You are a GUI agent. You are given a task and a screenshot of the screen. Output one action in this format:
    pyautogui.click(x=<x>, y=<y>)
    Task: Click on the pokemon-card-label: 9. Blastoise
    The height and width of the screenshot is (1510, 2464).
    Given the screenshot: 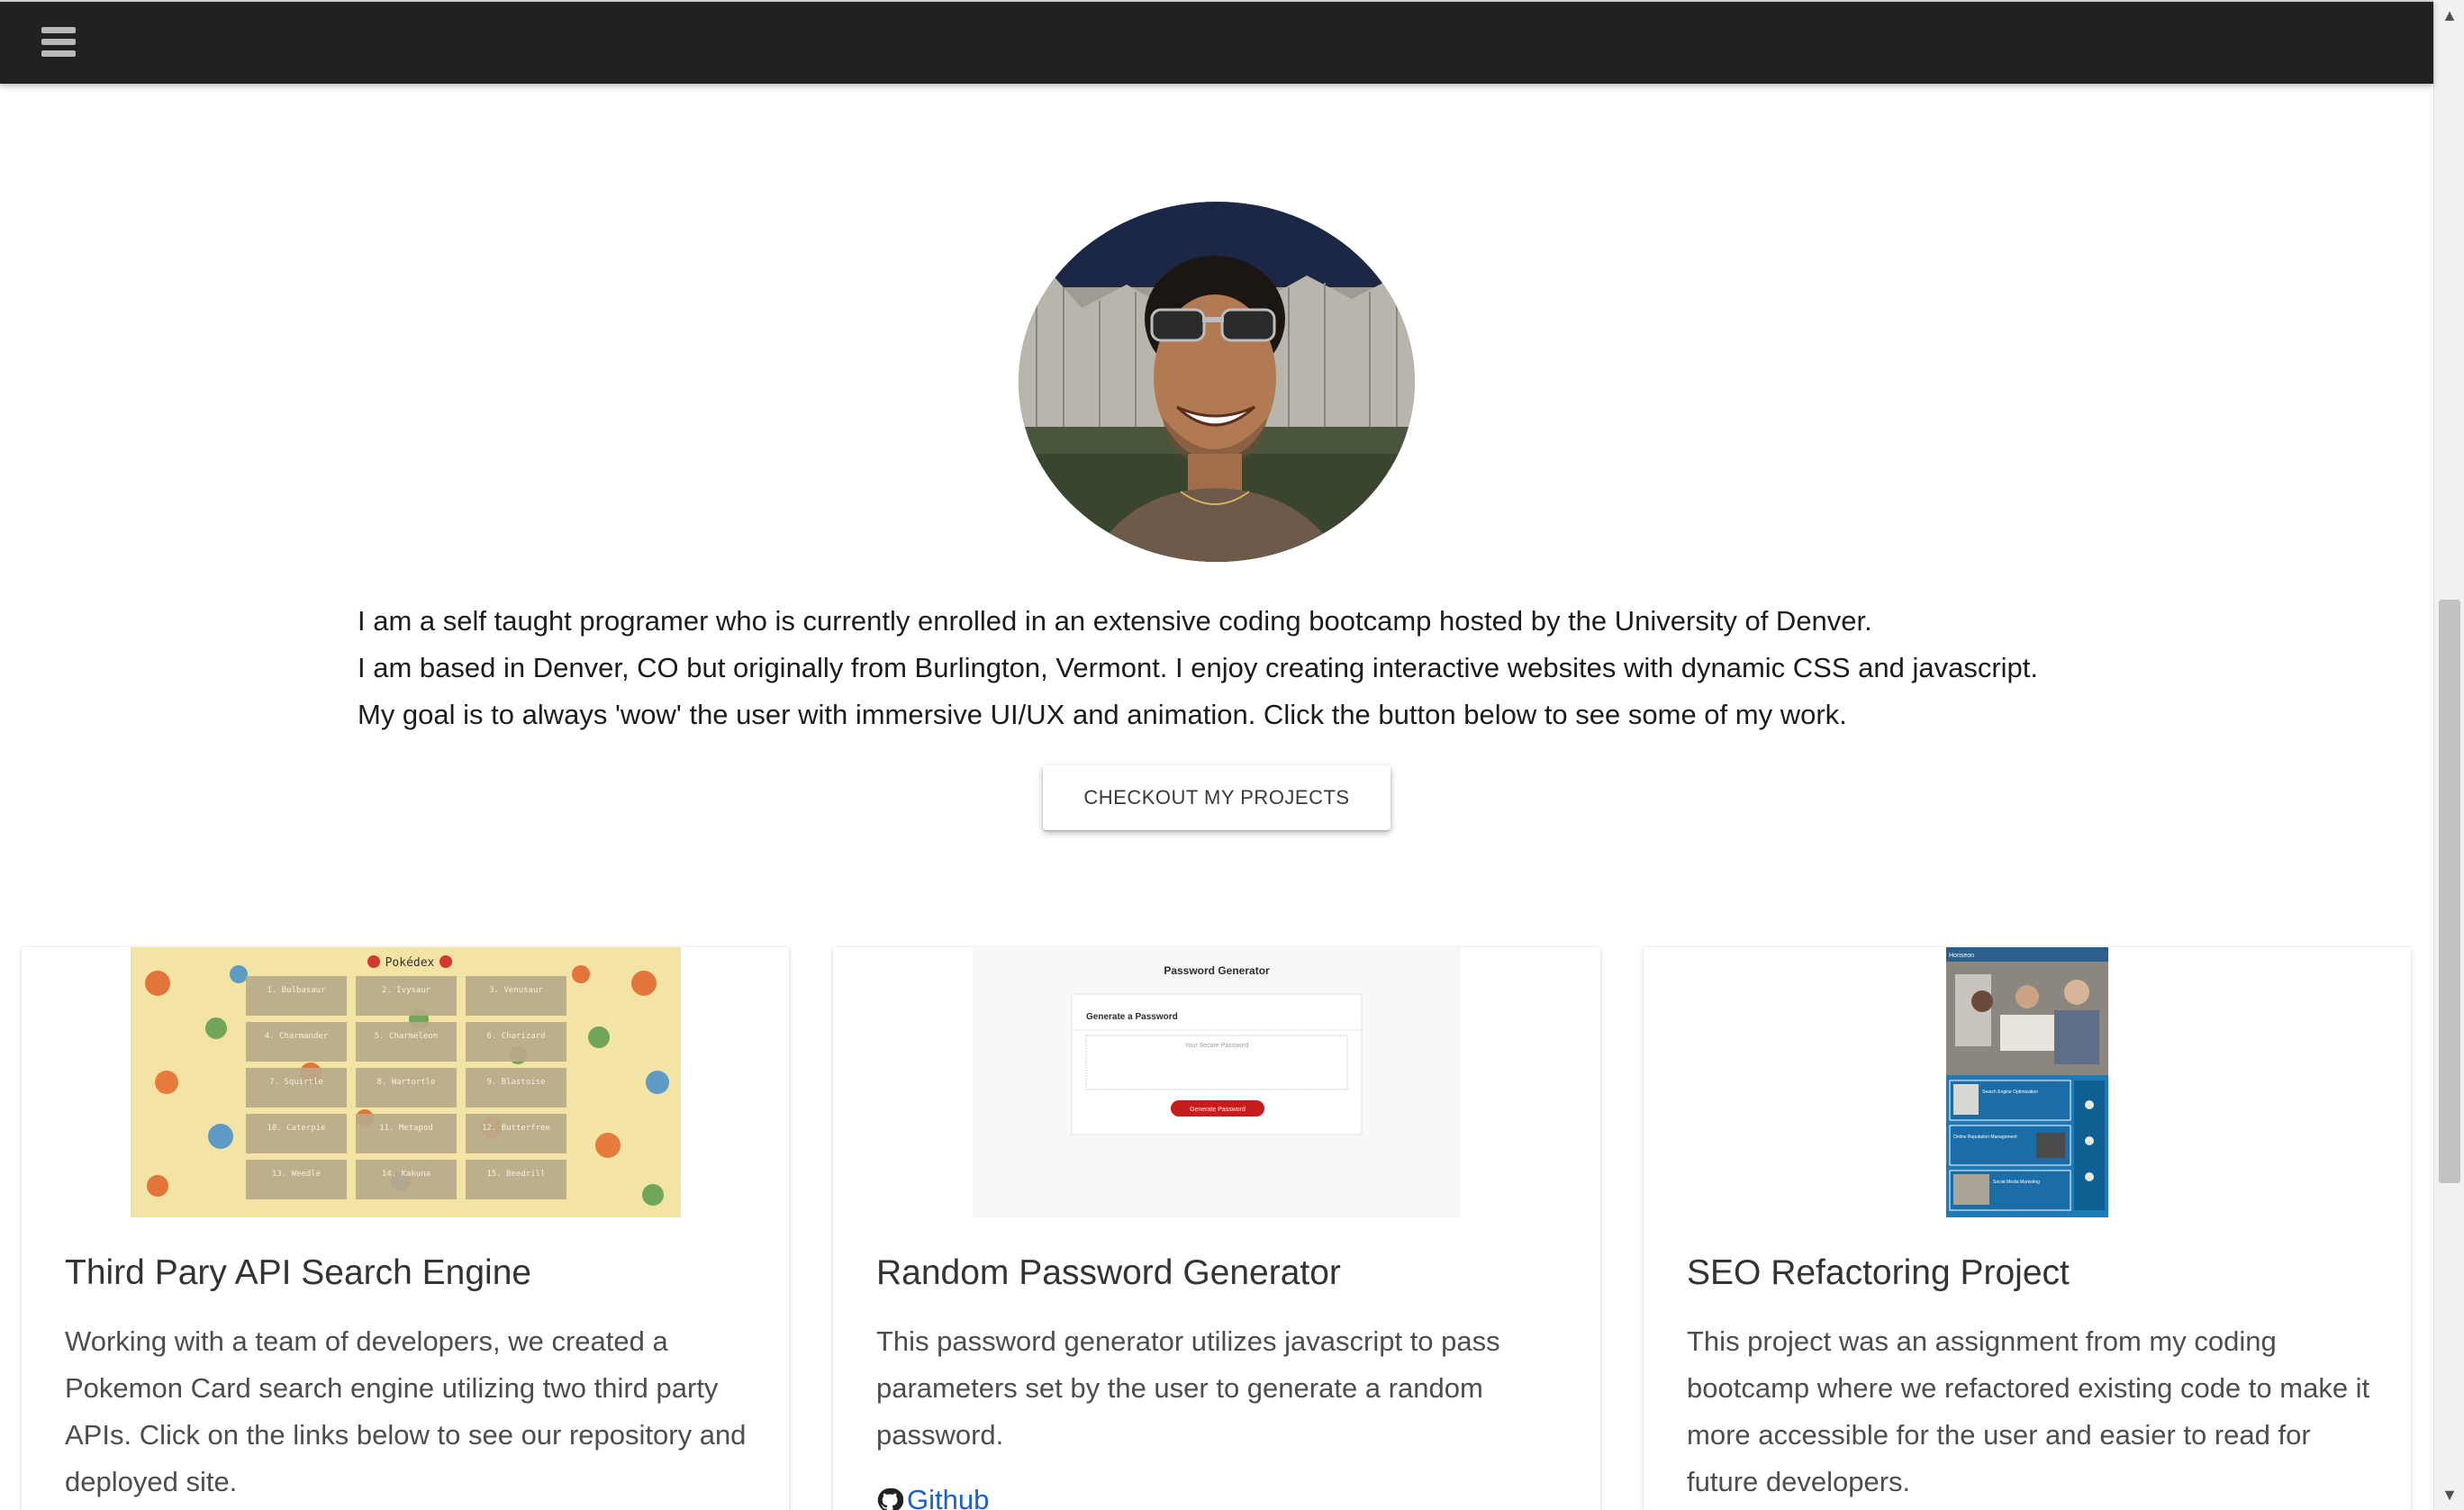 What is the action you would take?
    pyautogui.click(x=515, y=1082)
    